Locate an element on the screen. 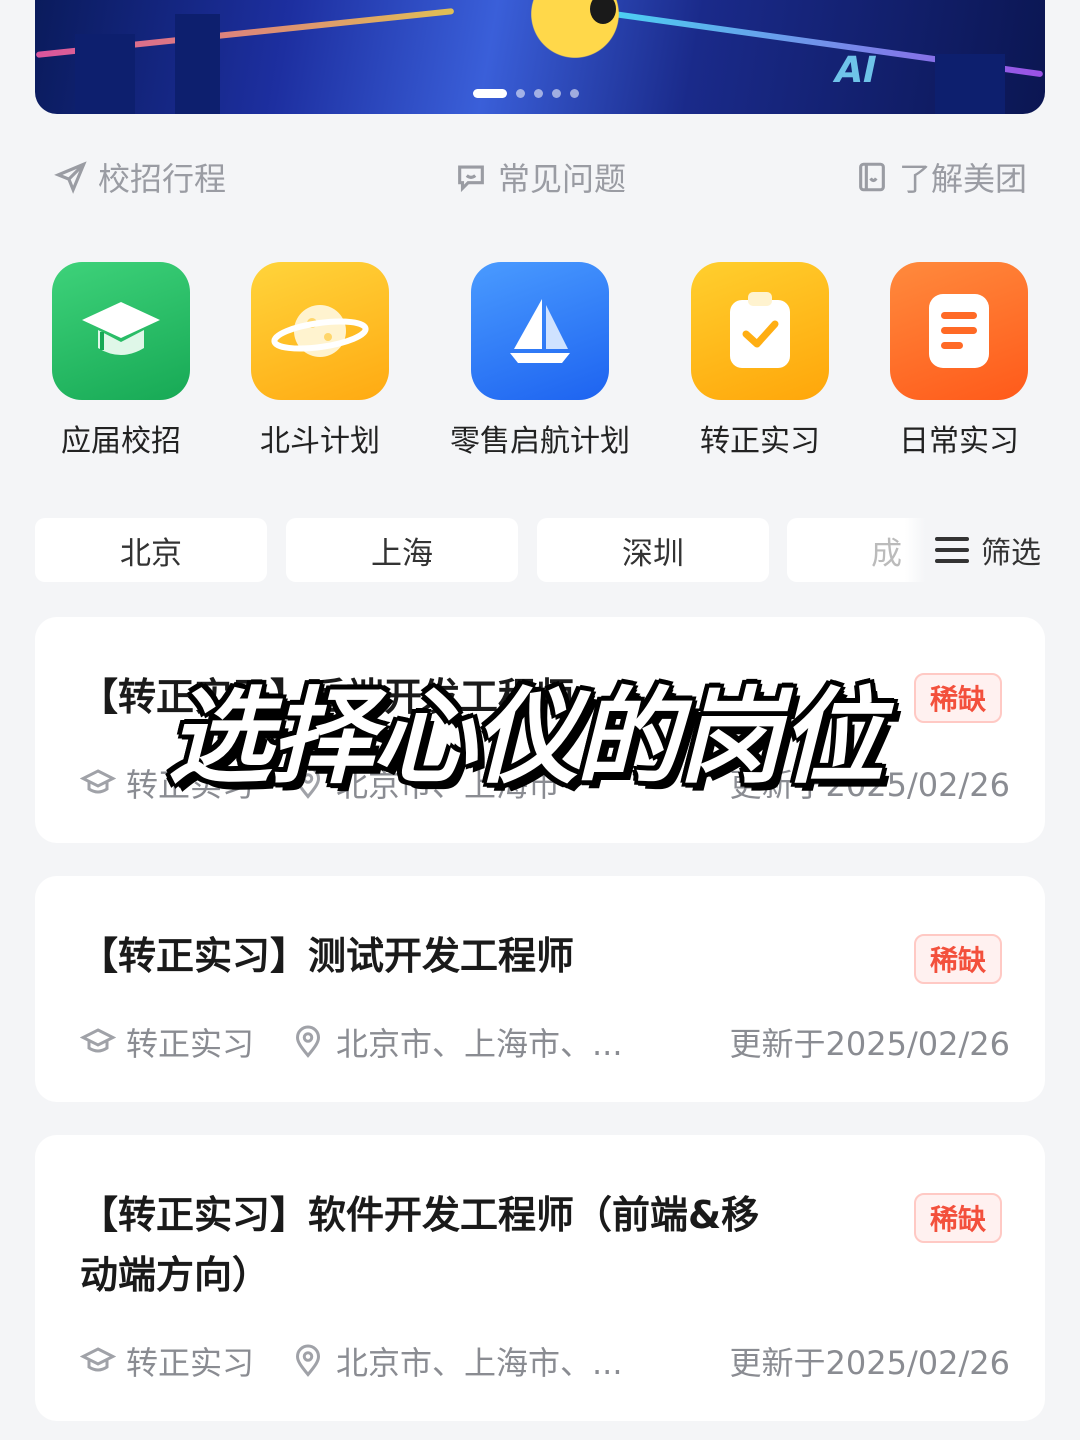 This screenshot has width=1080, height=1440. category-retail-launch-plan: 零售启航计划 is located at coordinates (540, 361).